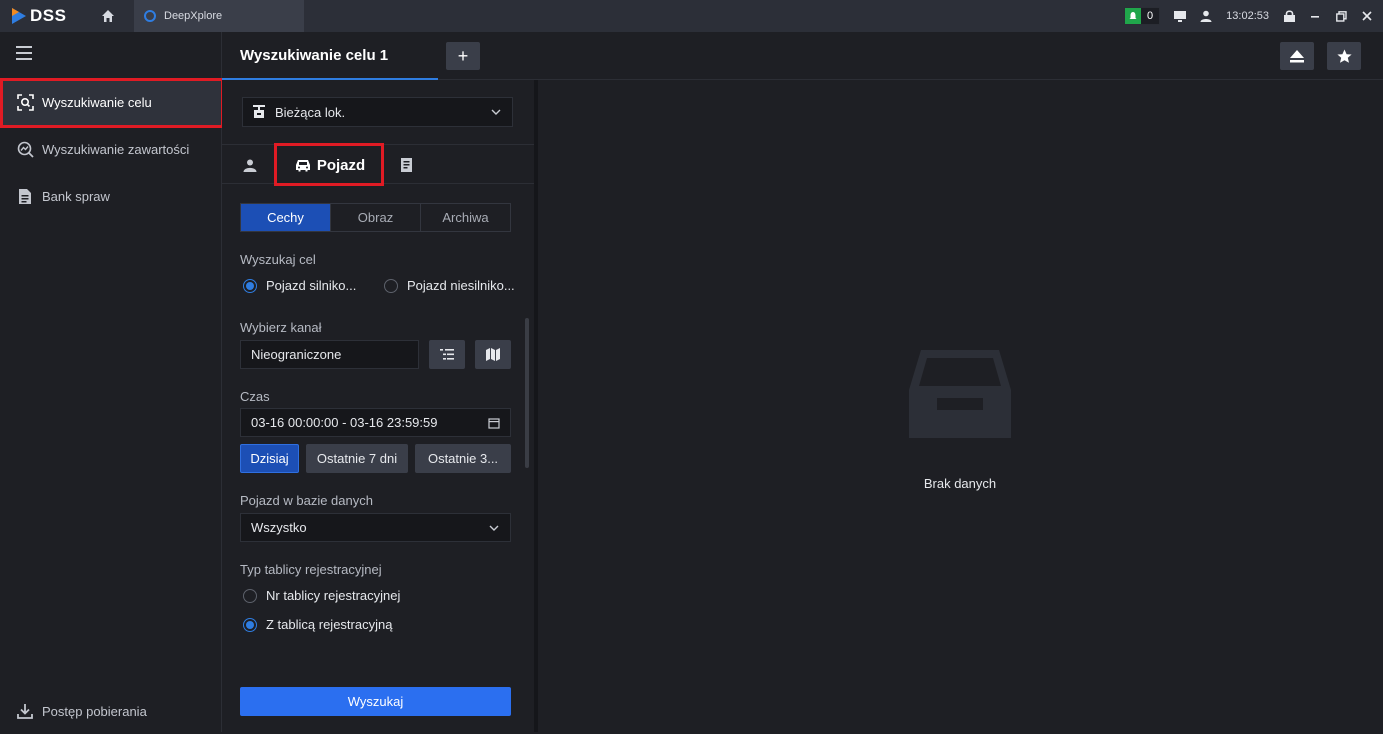 The width and height of the screenshot is (1383, 734). Describe the element at coordinates (302, 165) in the screenshot. I see `car-icon` at that location.